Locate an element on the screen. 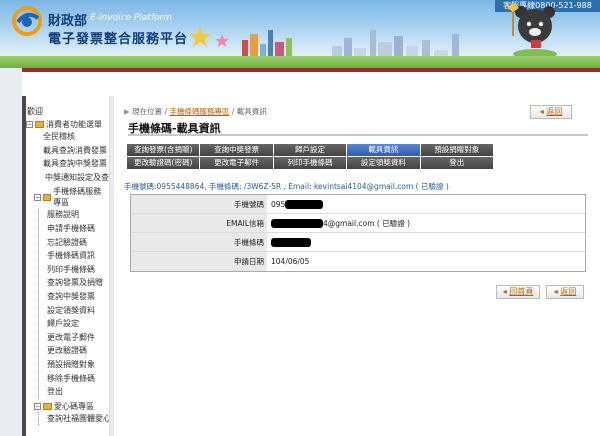 This screenshot has height=436, width=600. sidebar-item-account-settings: 歸戶設定 is located at coordinates (78, 324).